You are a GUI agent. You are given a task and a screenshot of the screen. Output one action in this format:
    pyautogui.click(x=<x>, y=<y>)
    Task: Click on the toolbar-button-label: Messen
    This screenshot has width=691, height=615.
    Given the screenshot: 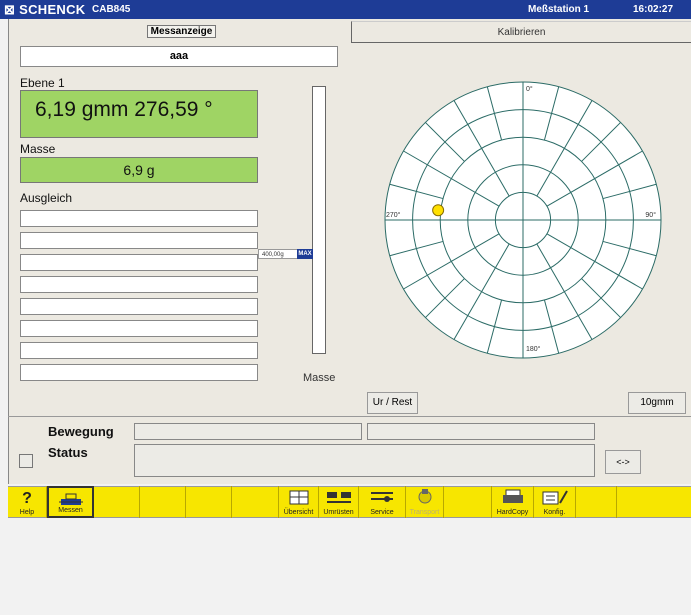 What is the action you would take?
    pyautogui.click(x=70, y=510)
    